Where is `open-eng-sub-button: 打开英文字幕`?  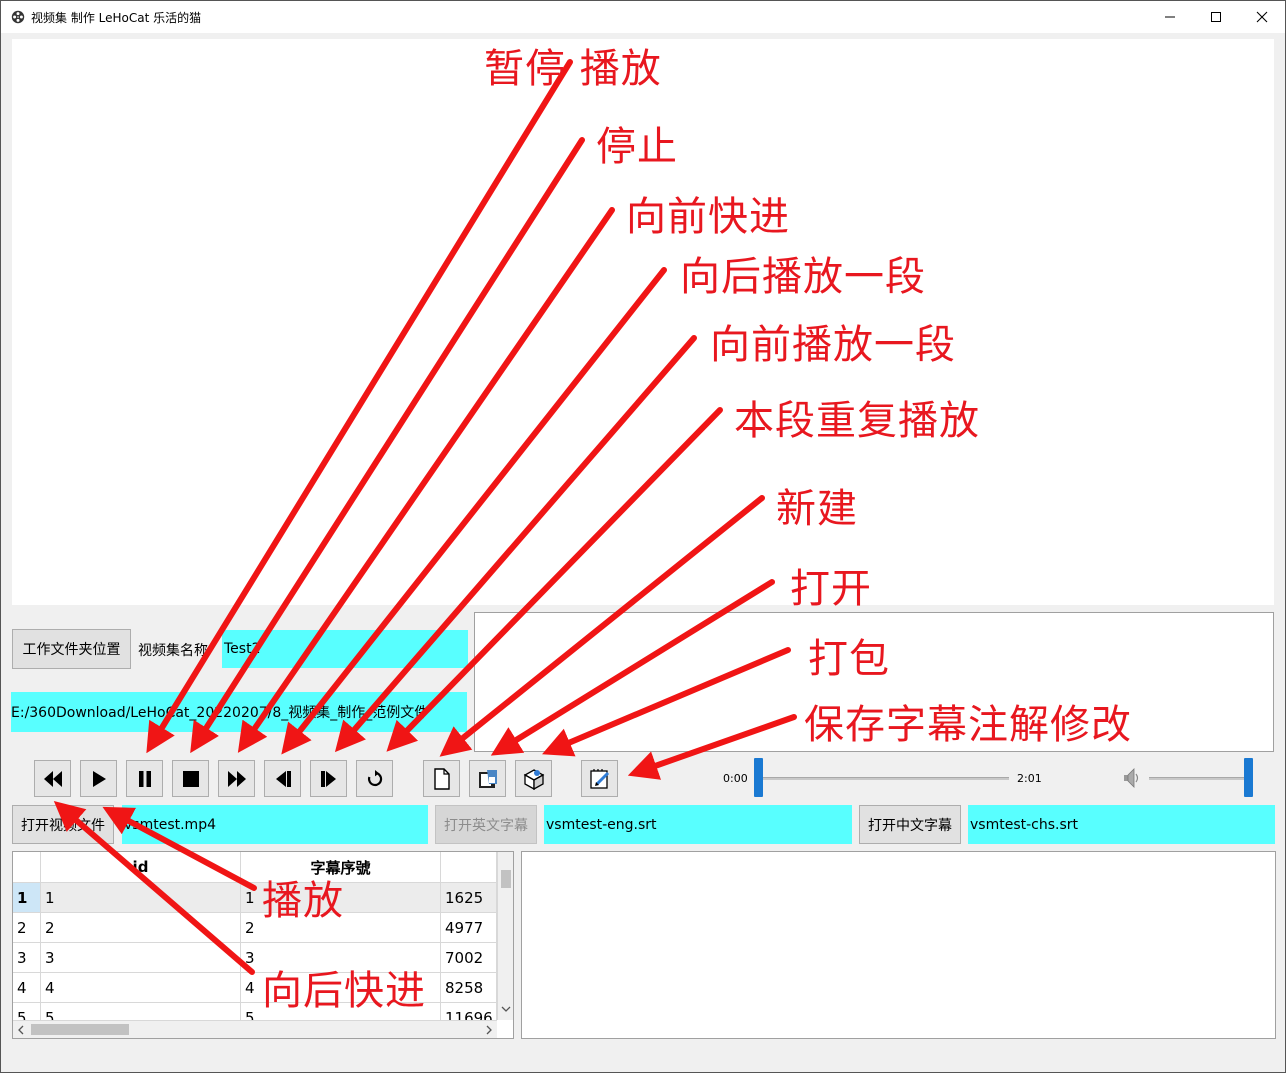 open-eng-sub-button: 打开英文字幕 is located at coordinates (486, 824).